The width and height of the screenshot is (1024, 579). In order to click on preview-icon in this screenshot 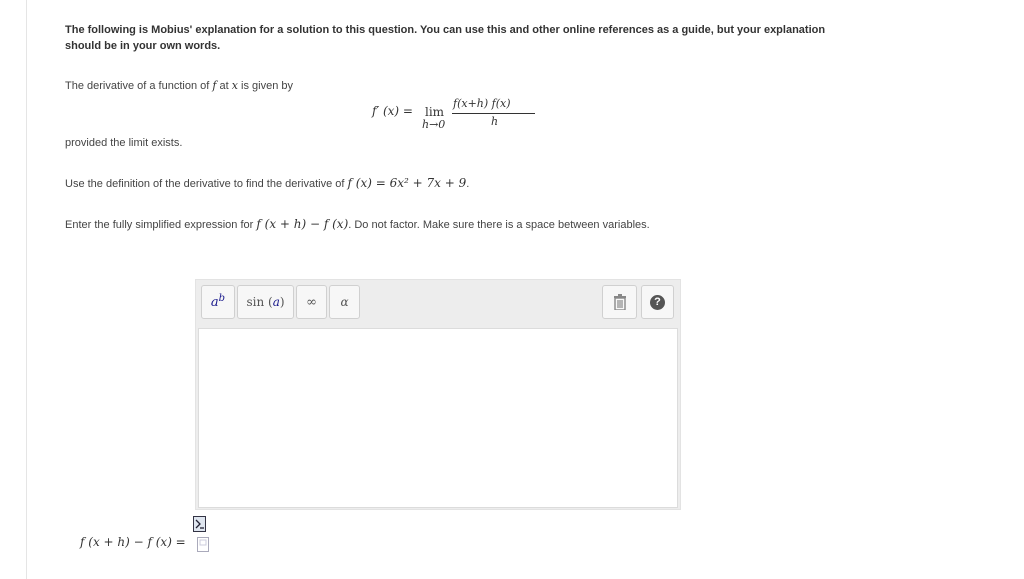, I will do `click(200, 524)`.